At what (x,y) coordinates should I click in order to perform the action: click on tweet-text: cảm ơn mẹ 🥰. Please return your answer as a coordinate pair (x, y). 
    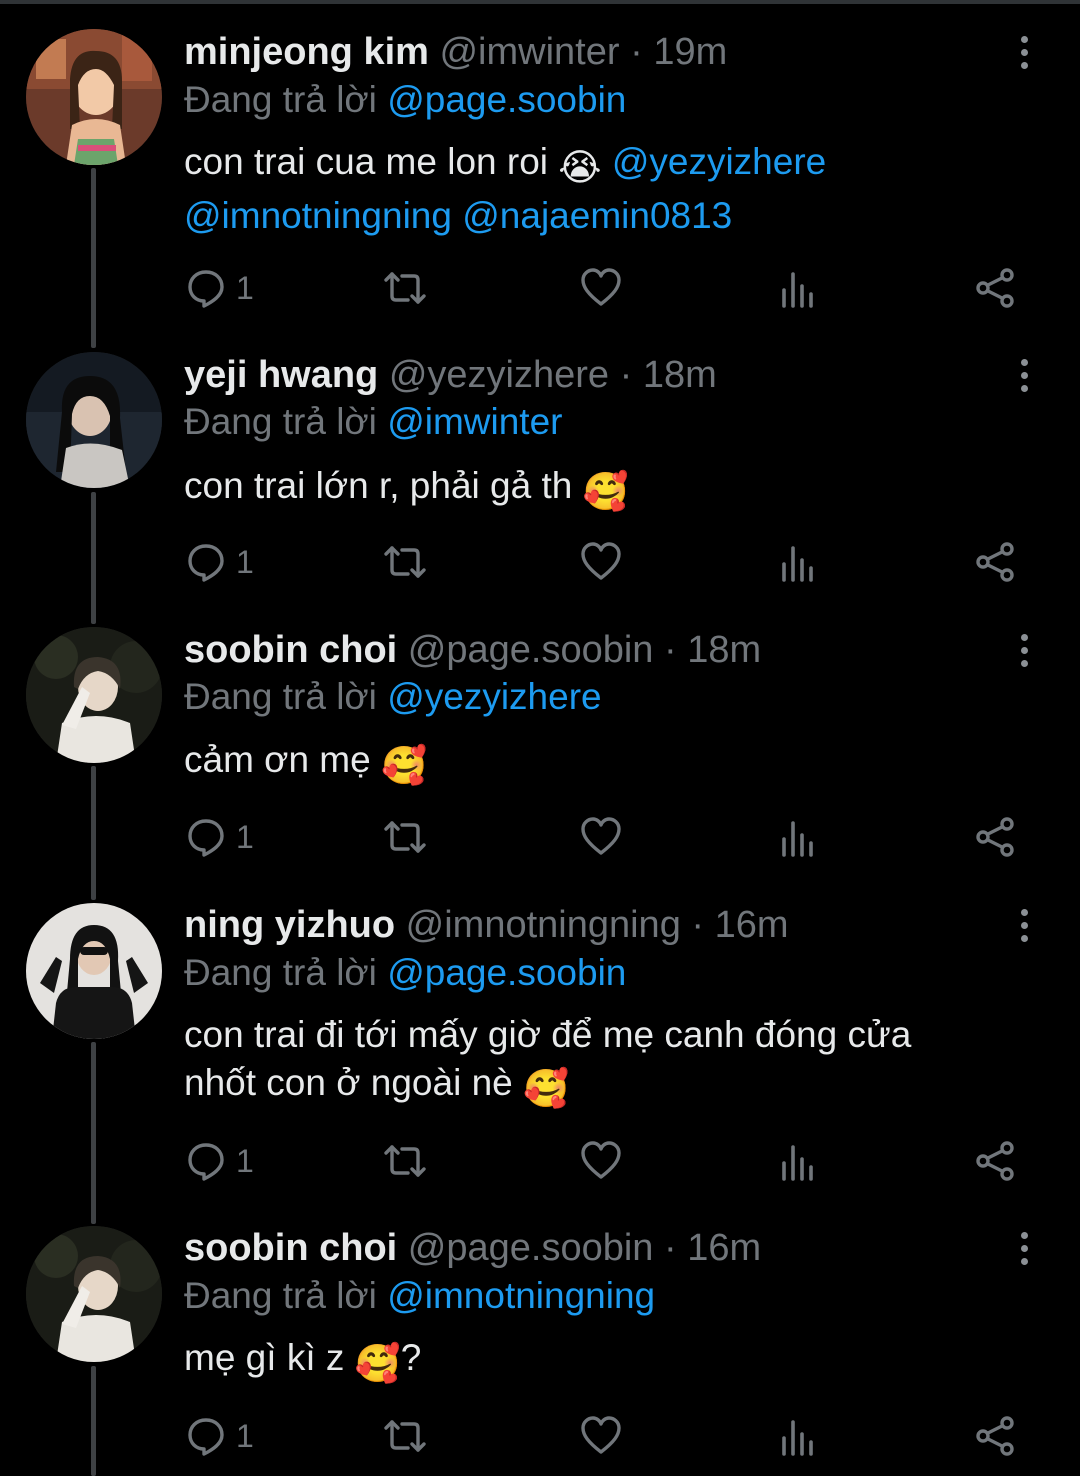
    Looking at the image, I should click on (594, 763).